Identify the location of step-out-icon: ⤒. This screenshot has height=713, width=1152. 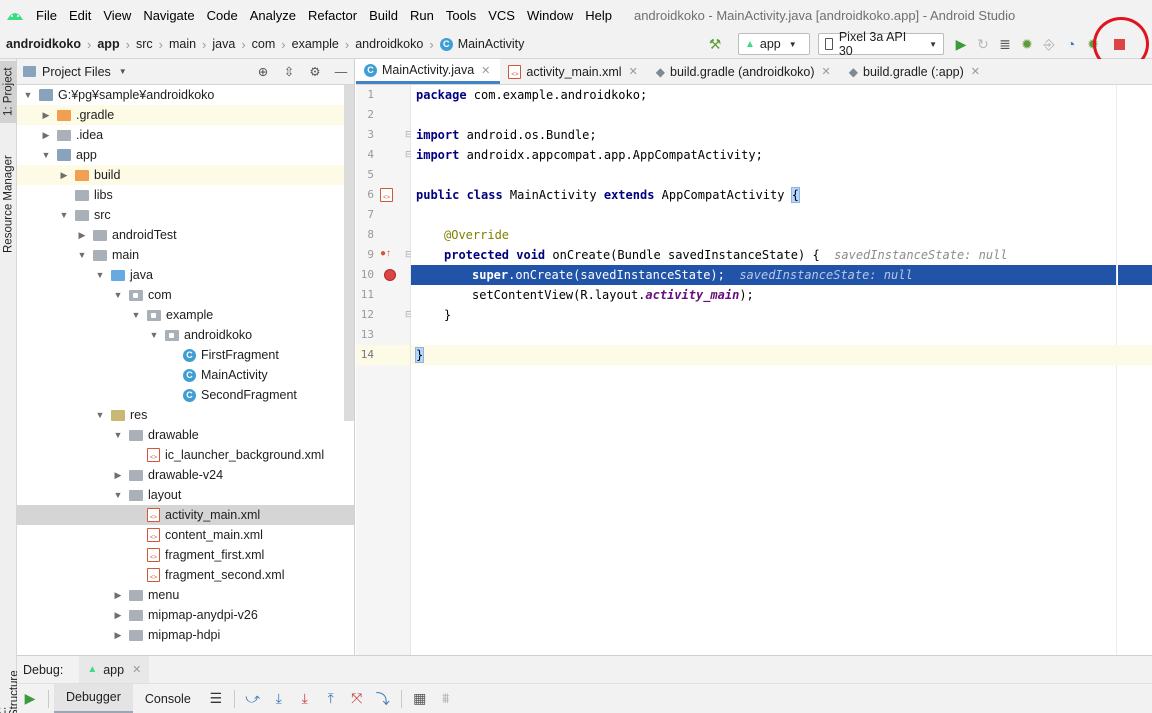
(331, 699).